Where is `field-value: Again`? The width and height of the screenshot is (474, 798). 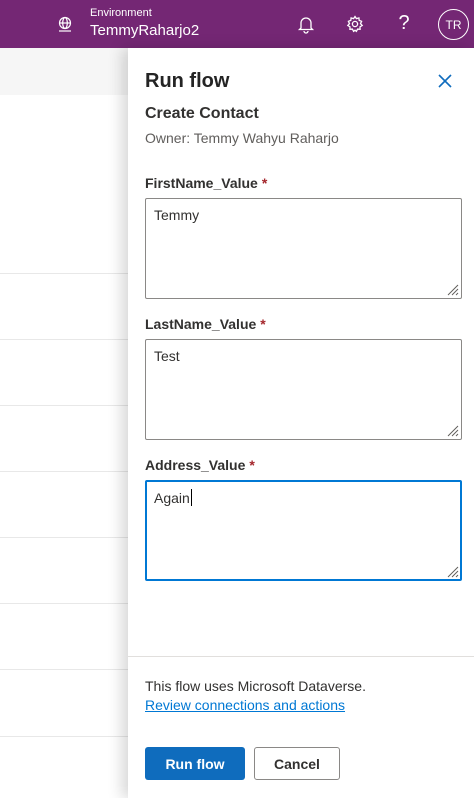
field-value: Again is located at coordinates (172, 498).